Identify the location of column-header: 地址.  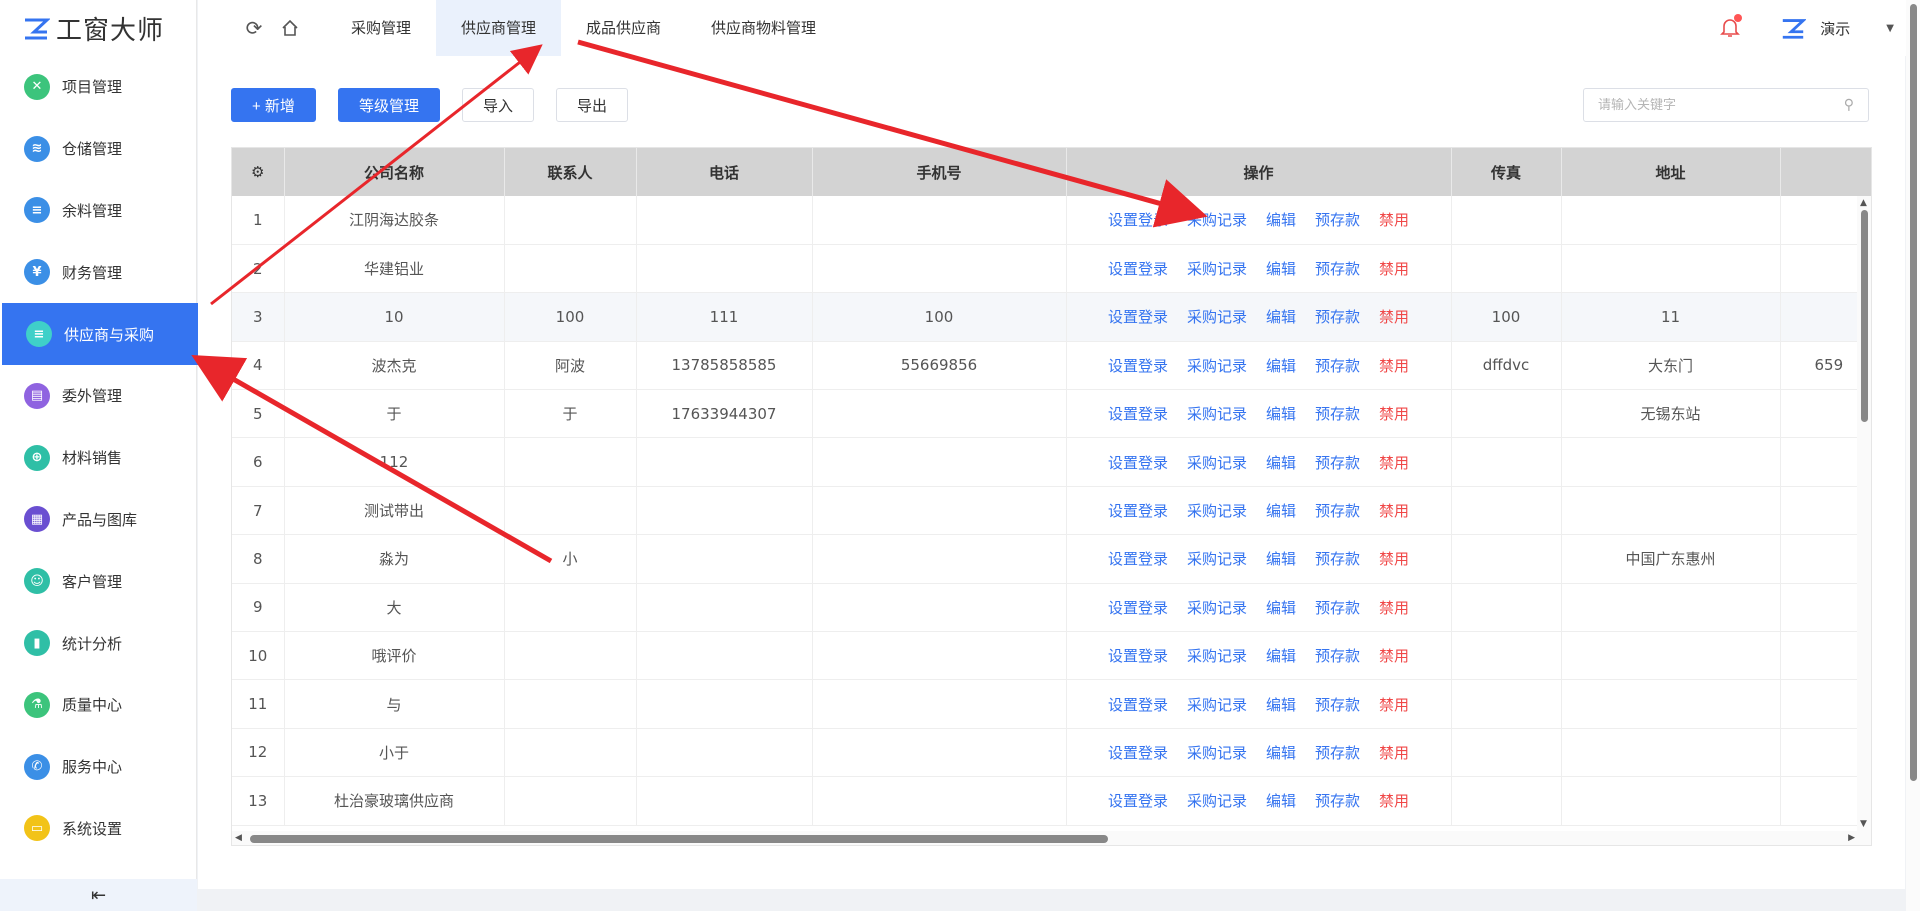
(1671, 172).